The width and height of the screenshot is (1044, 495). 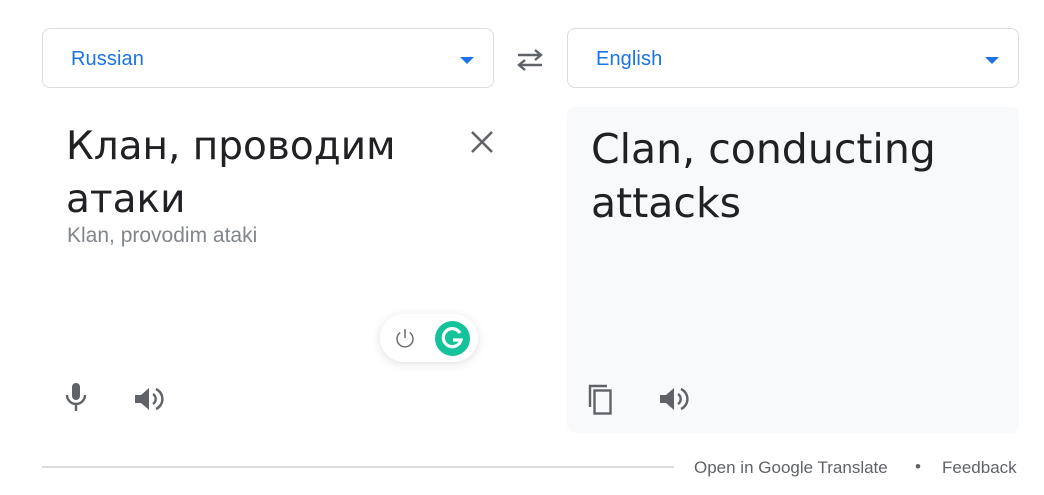 I want to click on translation-text: Clan, conducting attacks, so click(x=763, y=176).